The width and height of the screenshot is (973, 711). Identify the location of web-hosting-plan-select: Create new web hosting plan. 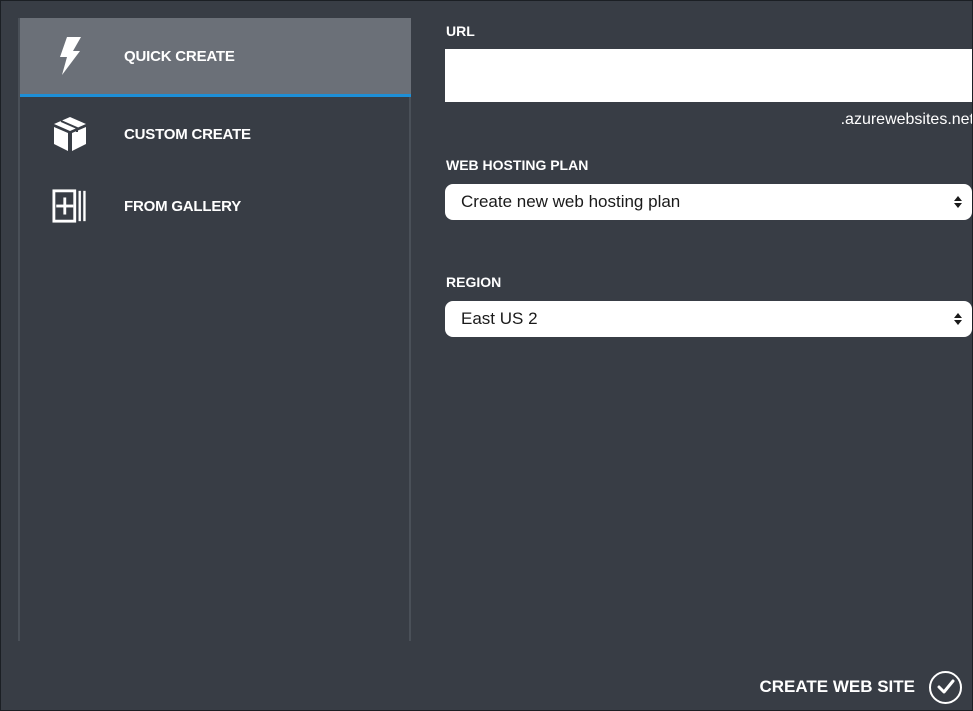
(708, 202).